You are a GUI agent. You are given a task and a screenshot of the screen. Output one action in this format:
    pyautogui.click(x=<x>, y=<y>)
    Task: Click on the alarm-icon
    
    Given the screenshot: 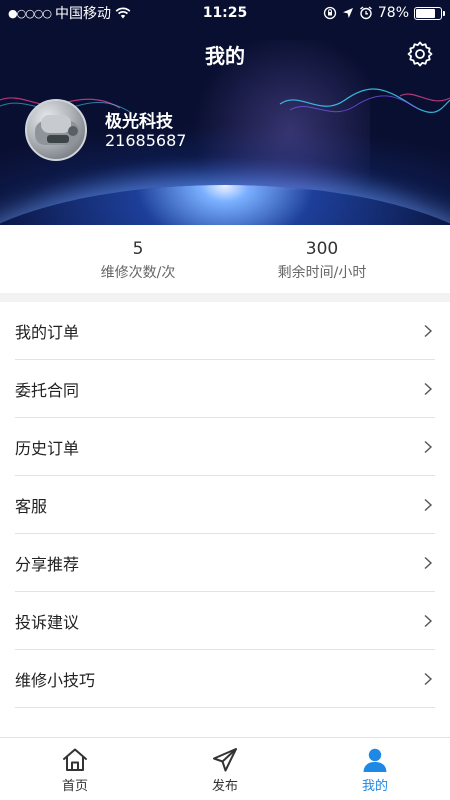 What is the action you would take?
    pyautogui.click(x=365, y=13)
    